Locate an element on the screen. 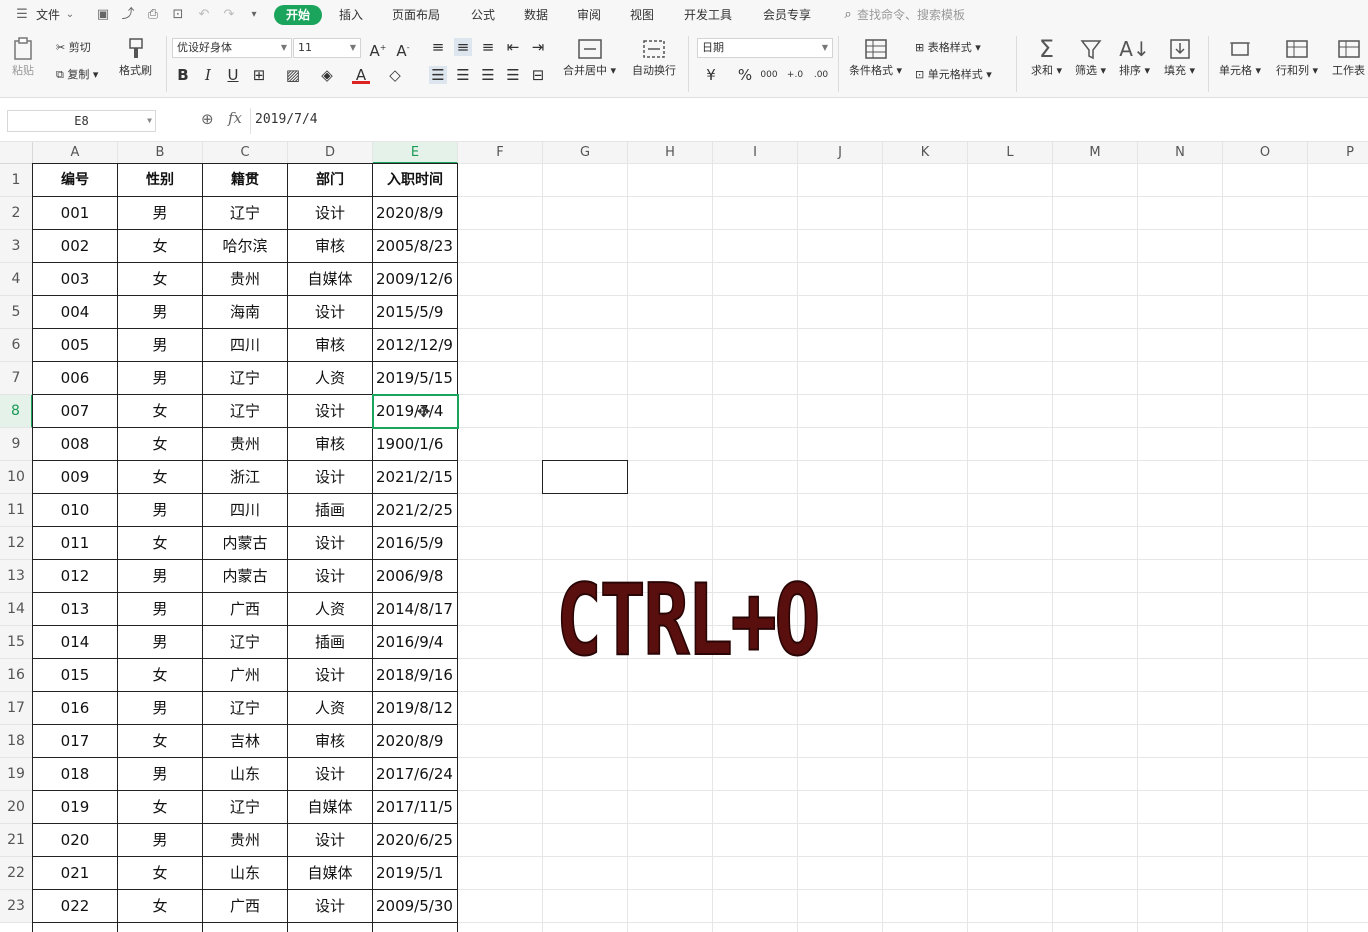 This screenshot has width=1368, height=932. row-header-5: 5 is located at coordinates (16, 312).